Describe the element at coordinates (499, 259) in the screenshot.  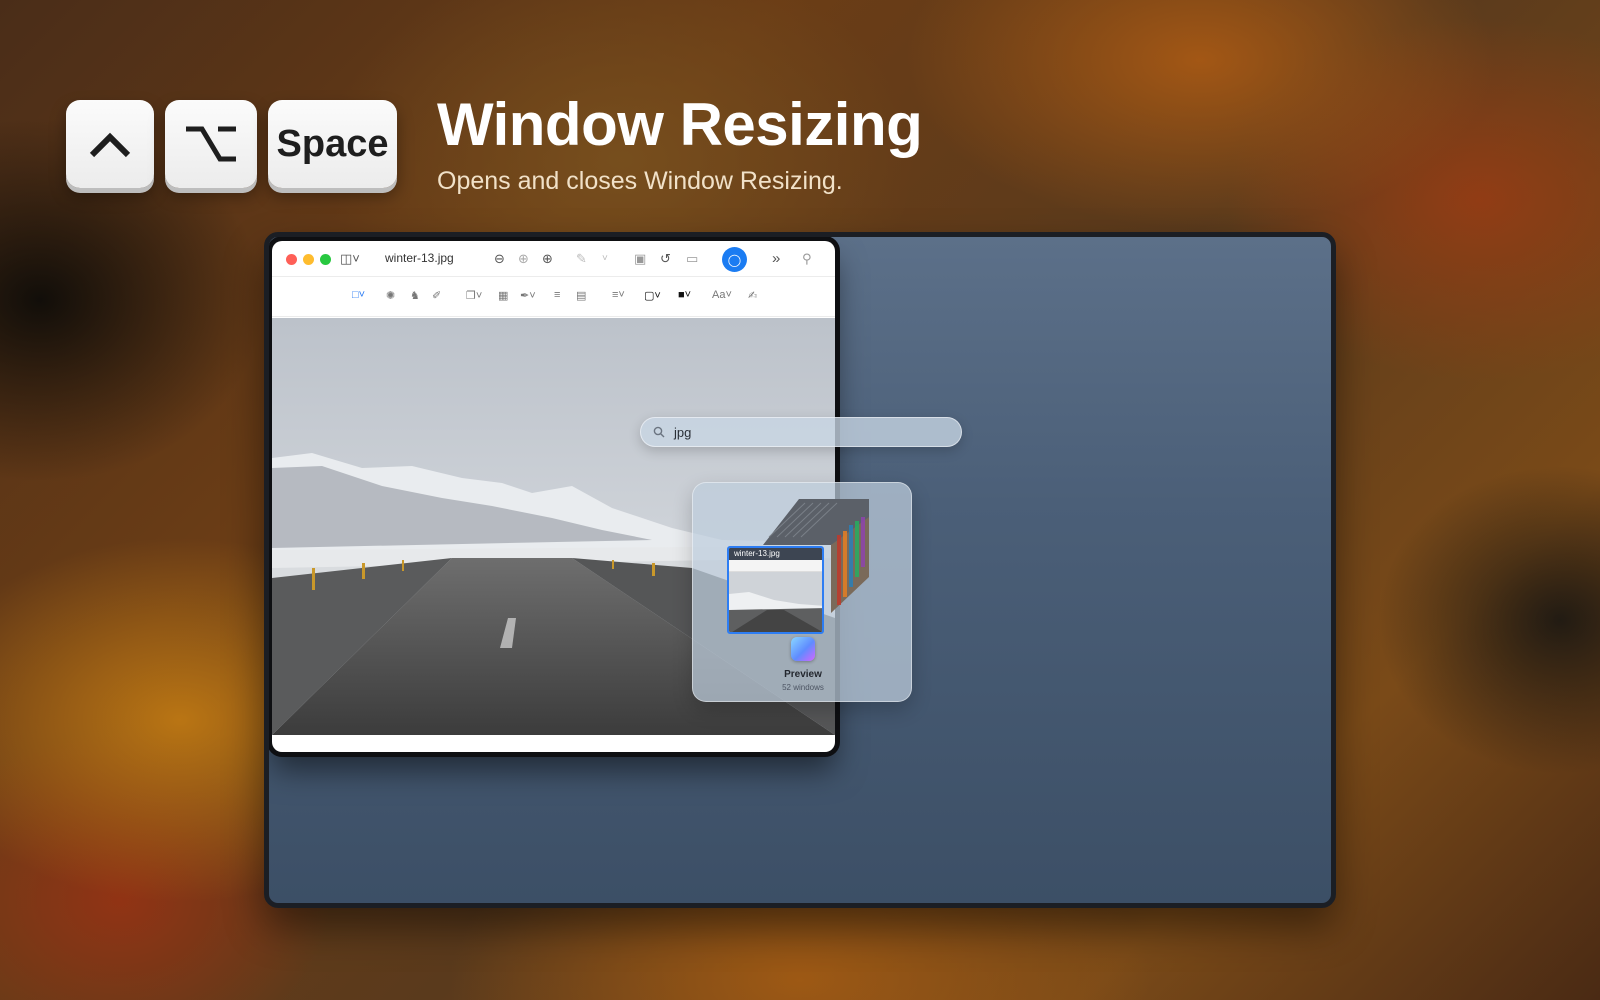
I see `zoom-out-icon: ⊖` at that location.